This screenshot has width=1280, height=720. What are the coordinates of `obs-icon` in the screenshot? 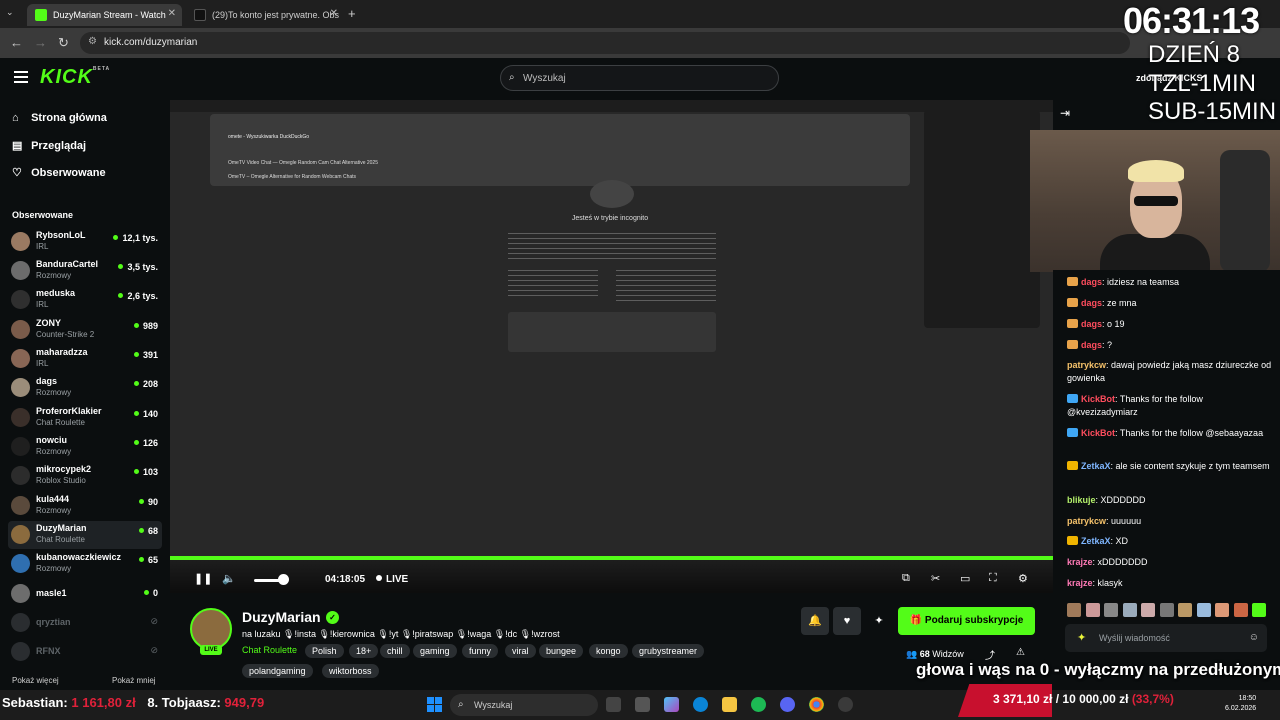 It's located at (845, 704).